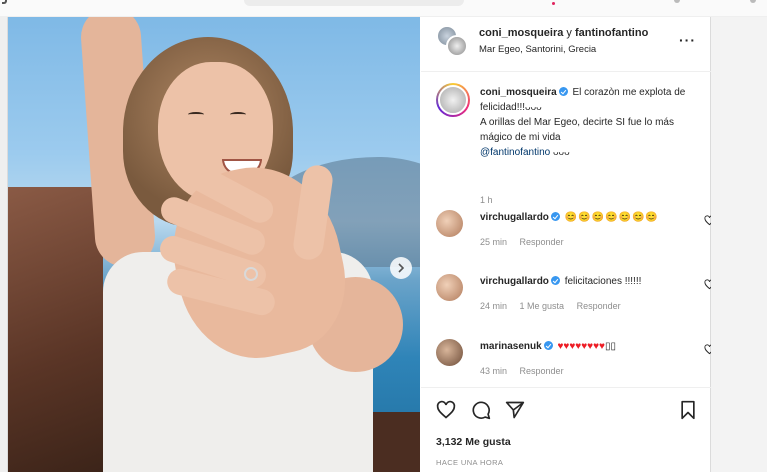  Describe the element at coordinates (537, 49) in the screenshot. I see `post-location: Mar Egeo, Santorini, Grecia` at that location.